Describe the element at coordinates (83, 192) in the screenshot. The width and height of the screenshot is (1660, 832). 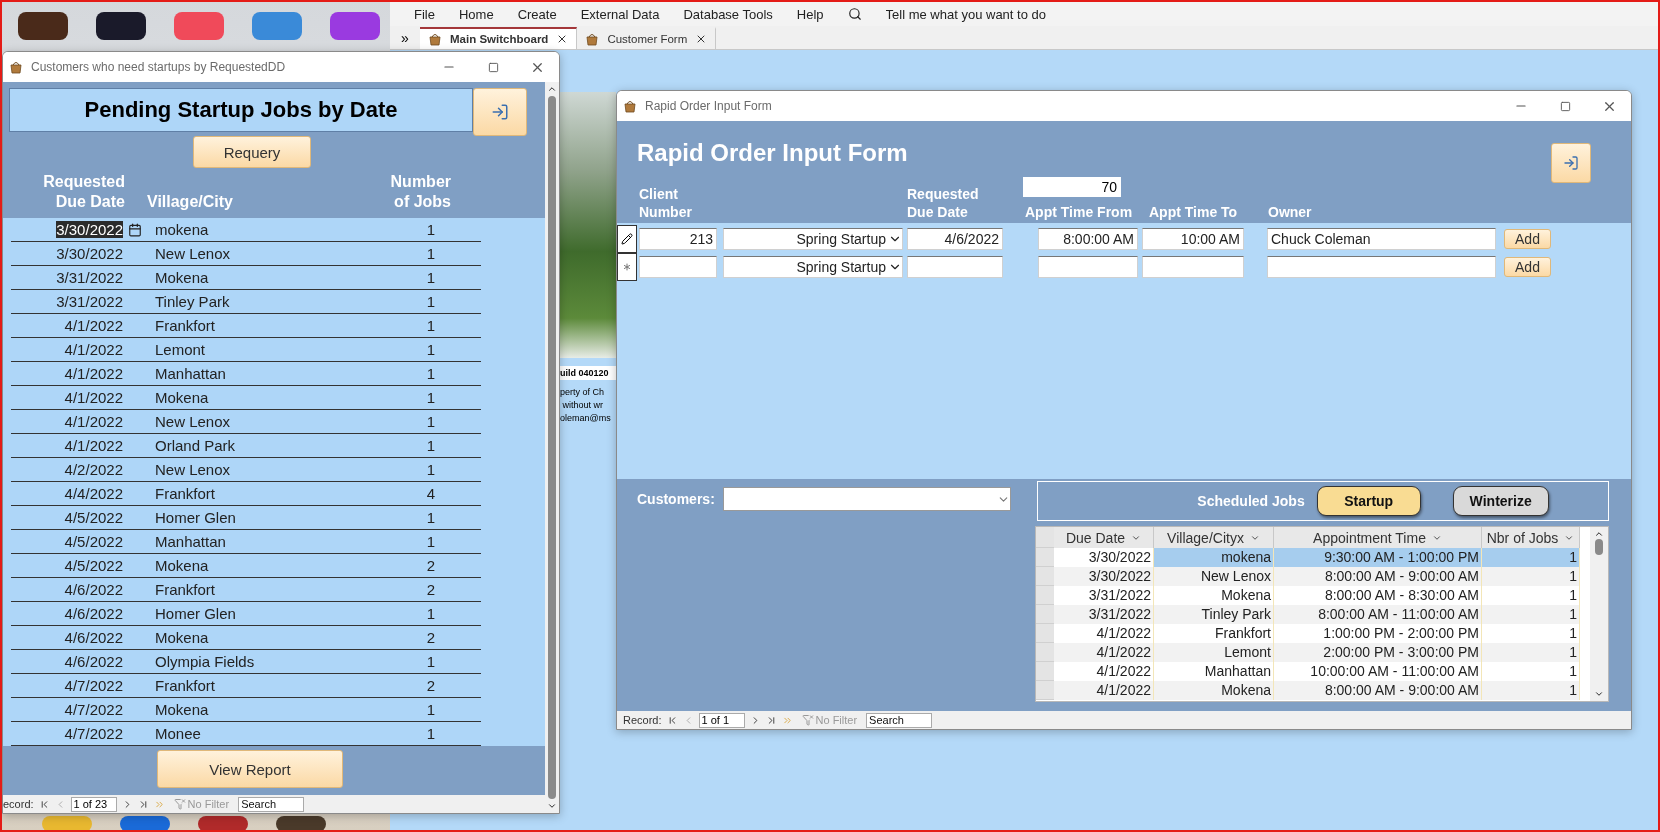
I see `column-header: Requested Due Date` at that location.